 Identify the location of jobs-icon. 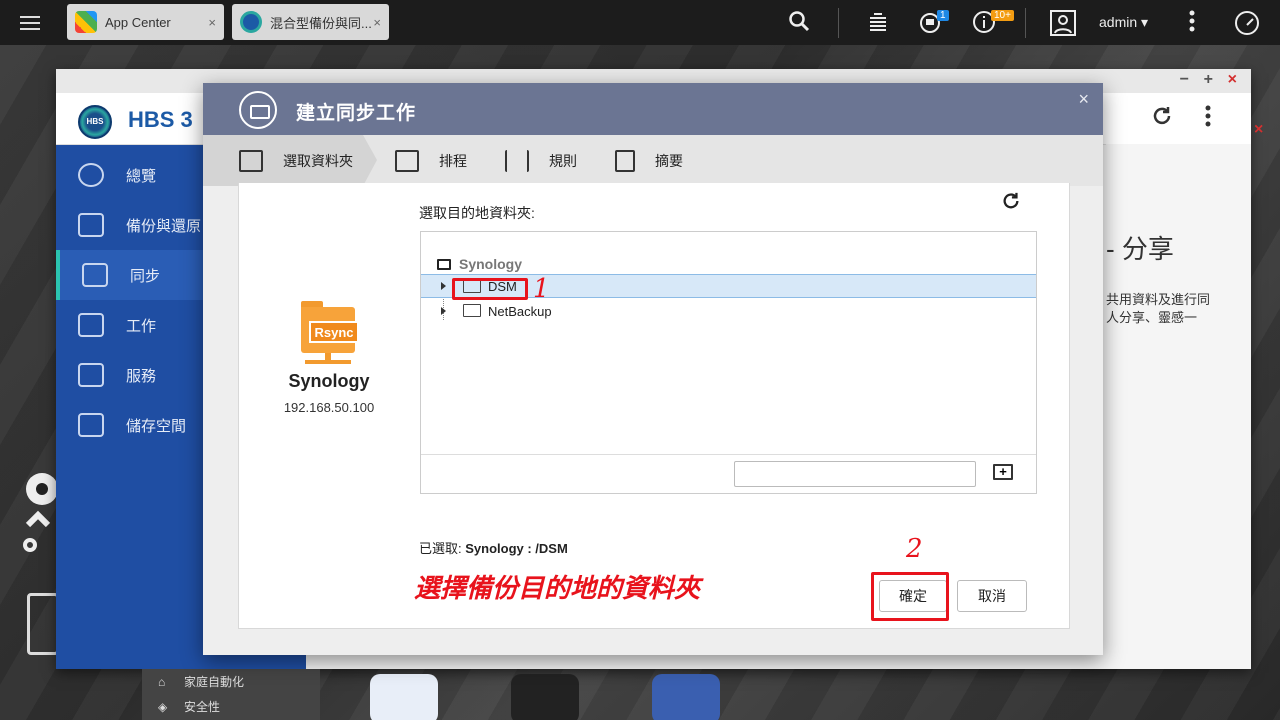
(91, 325).